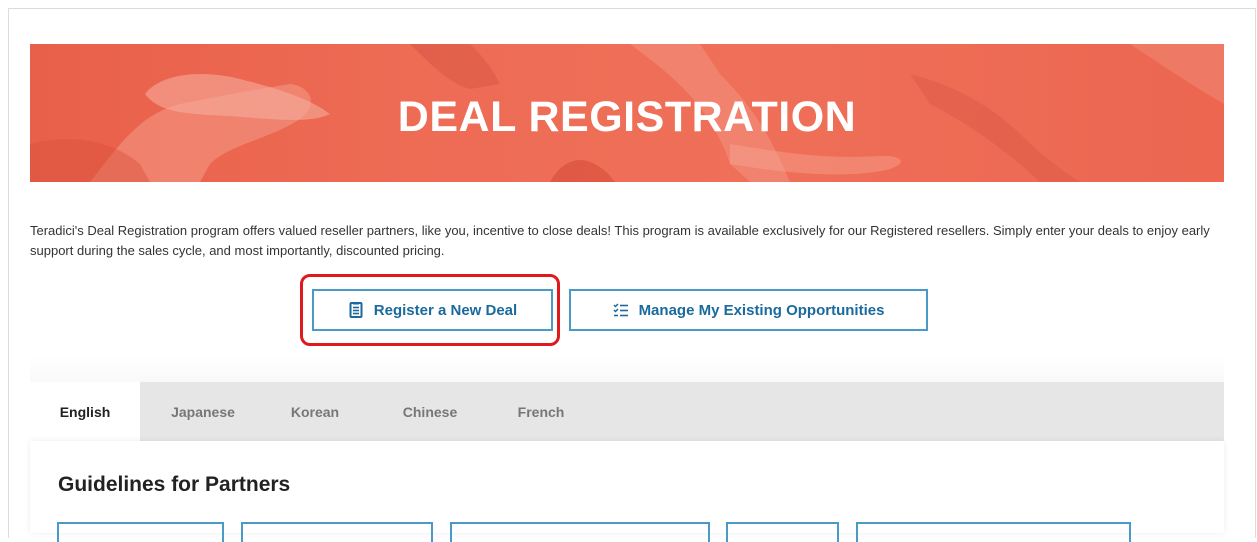 This screenshot has height=542, width=1257. What do you see at coordinates (445, 310) in the screenshot?
I see `register-new-deal-label: Register a New Deal` at bounding box center [445, 310].